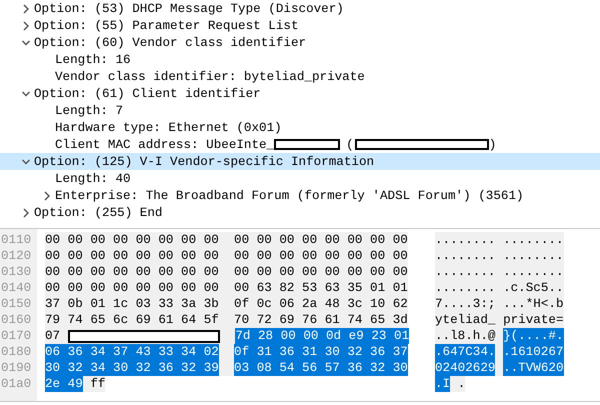 This screenshot has width=600, height=405. I want to click on hex-bytes: 70 72 69 76 61 74 65 3d, so click(321, 320).